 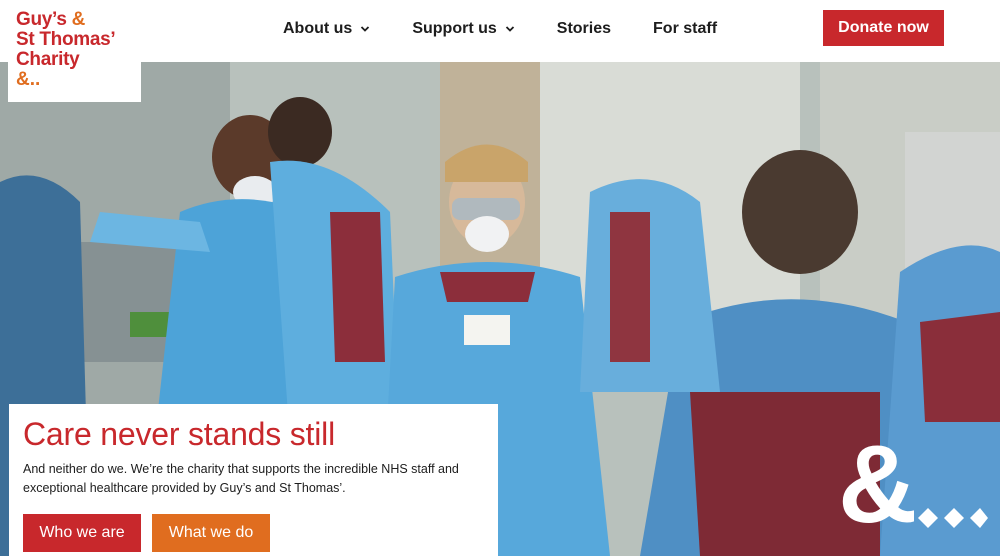 I want to click on nav-item-stories: Stories, so click(x=584, y=29).